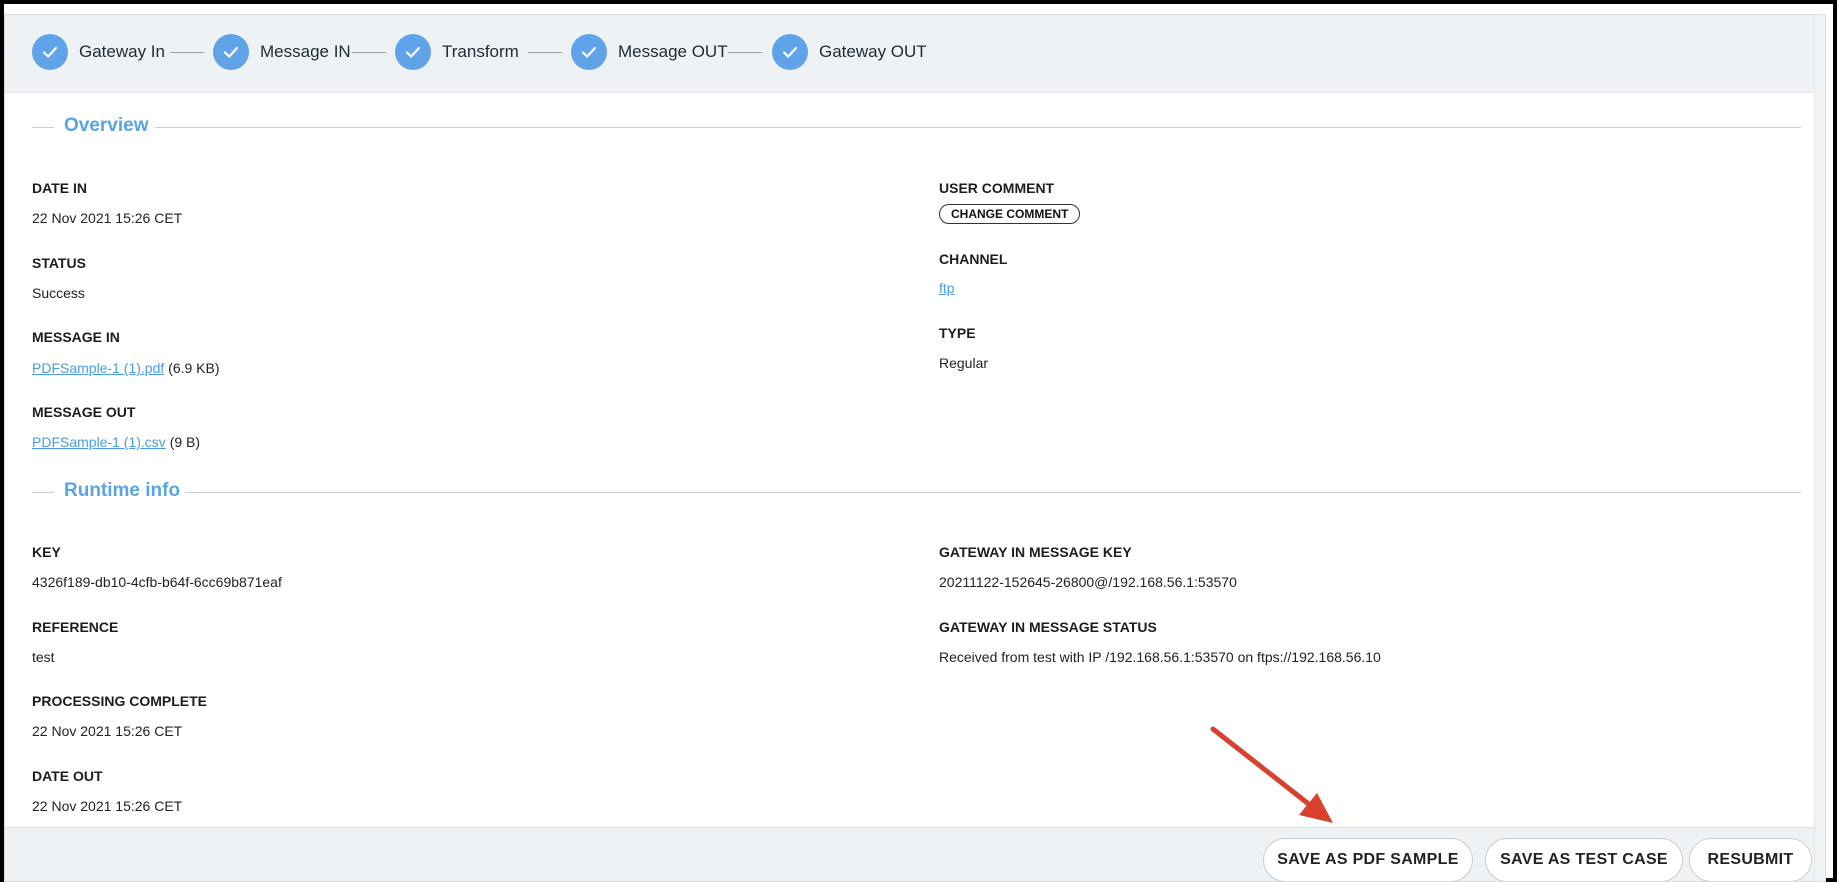  What do you see at coordinates (46, 552) in the screenshot?
I see `key-label: KEY` at bounding box center [46, 552].